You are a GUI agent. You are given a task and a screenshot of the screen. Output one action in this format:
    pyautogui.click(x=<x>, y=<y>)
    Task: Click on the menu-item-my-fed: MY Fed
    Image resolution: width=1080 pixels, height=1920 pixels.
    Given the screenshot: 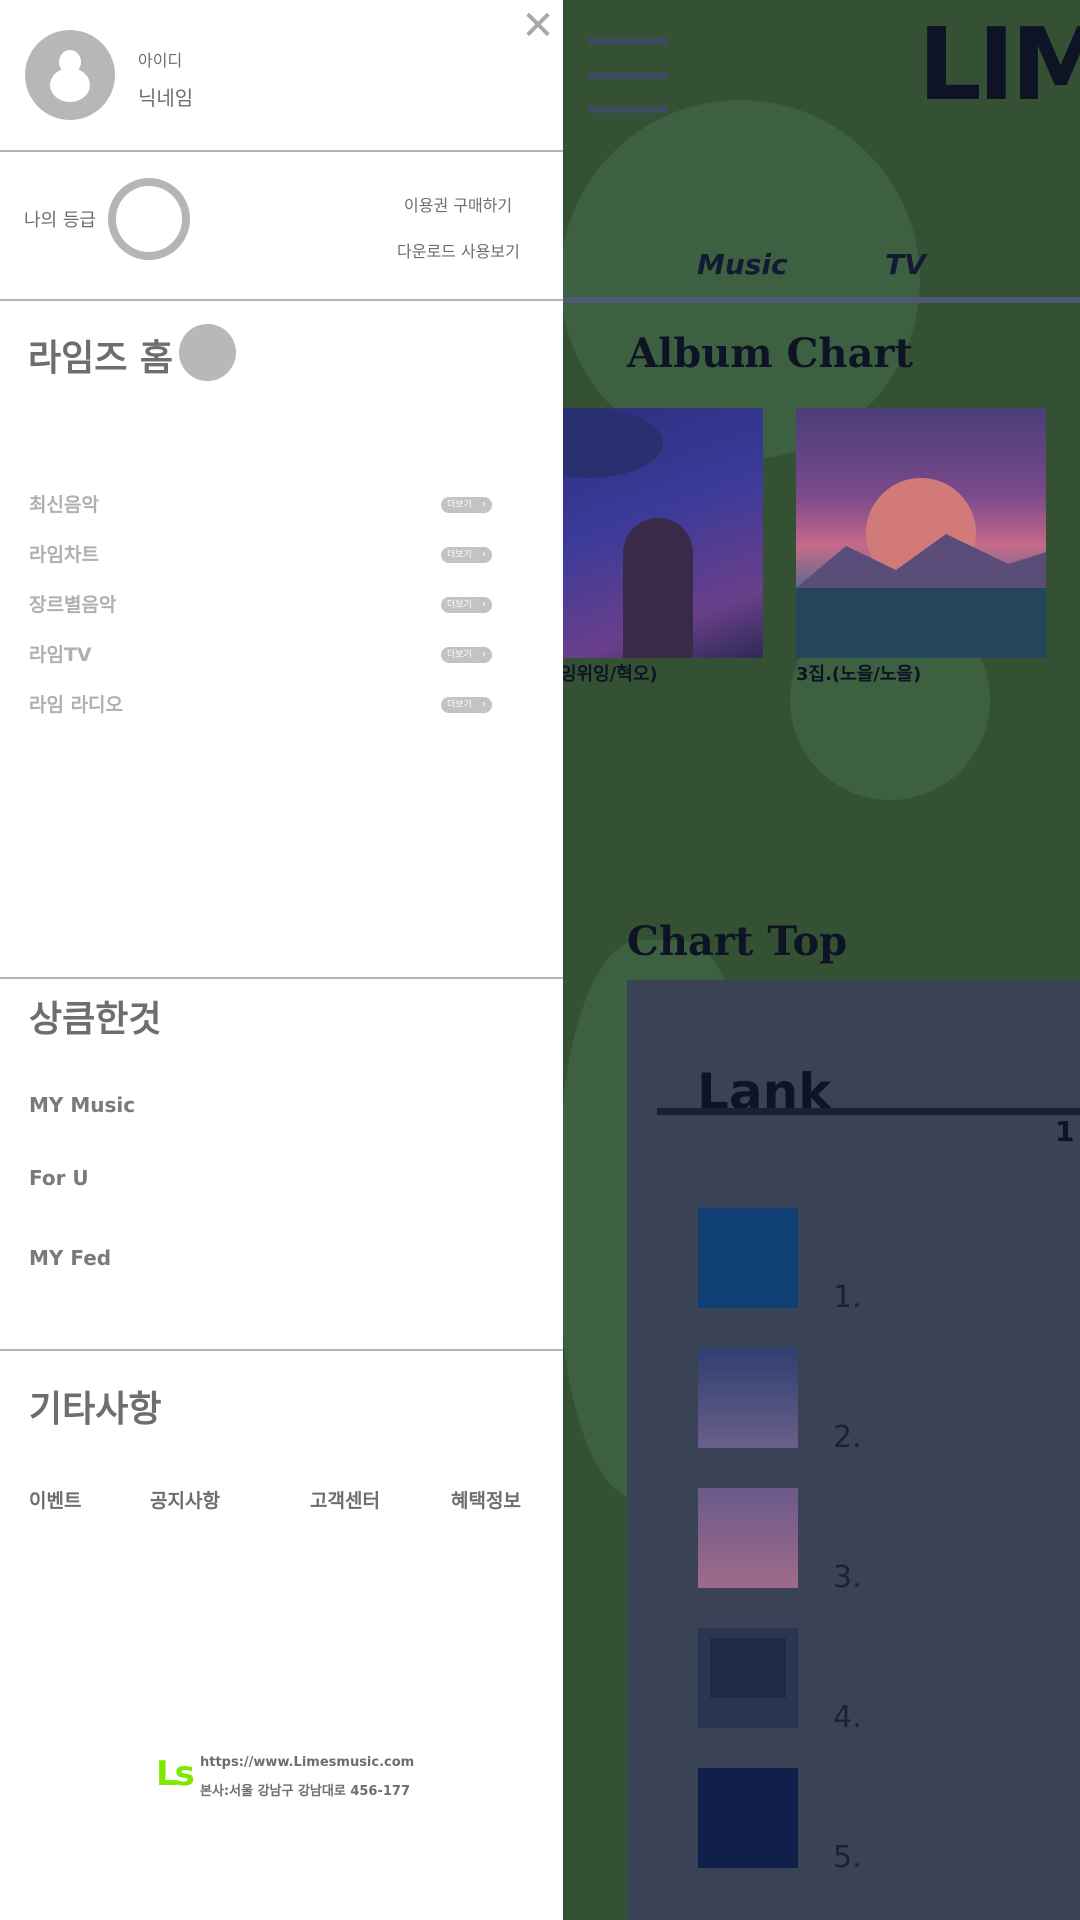 What is the action you would take?
    pyautogui.click(x=70, y=1258)
    